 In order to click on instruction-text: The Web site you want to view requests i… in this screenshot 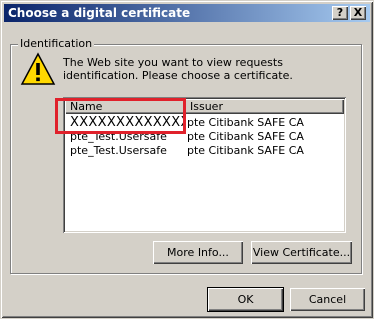, I will do `click(178, 69)`.